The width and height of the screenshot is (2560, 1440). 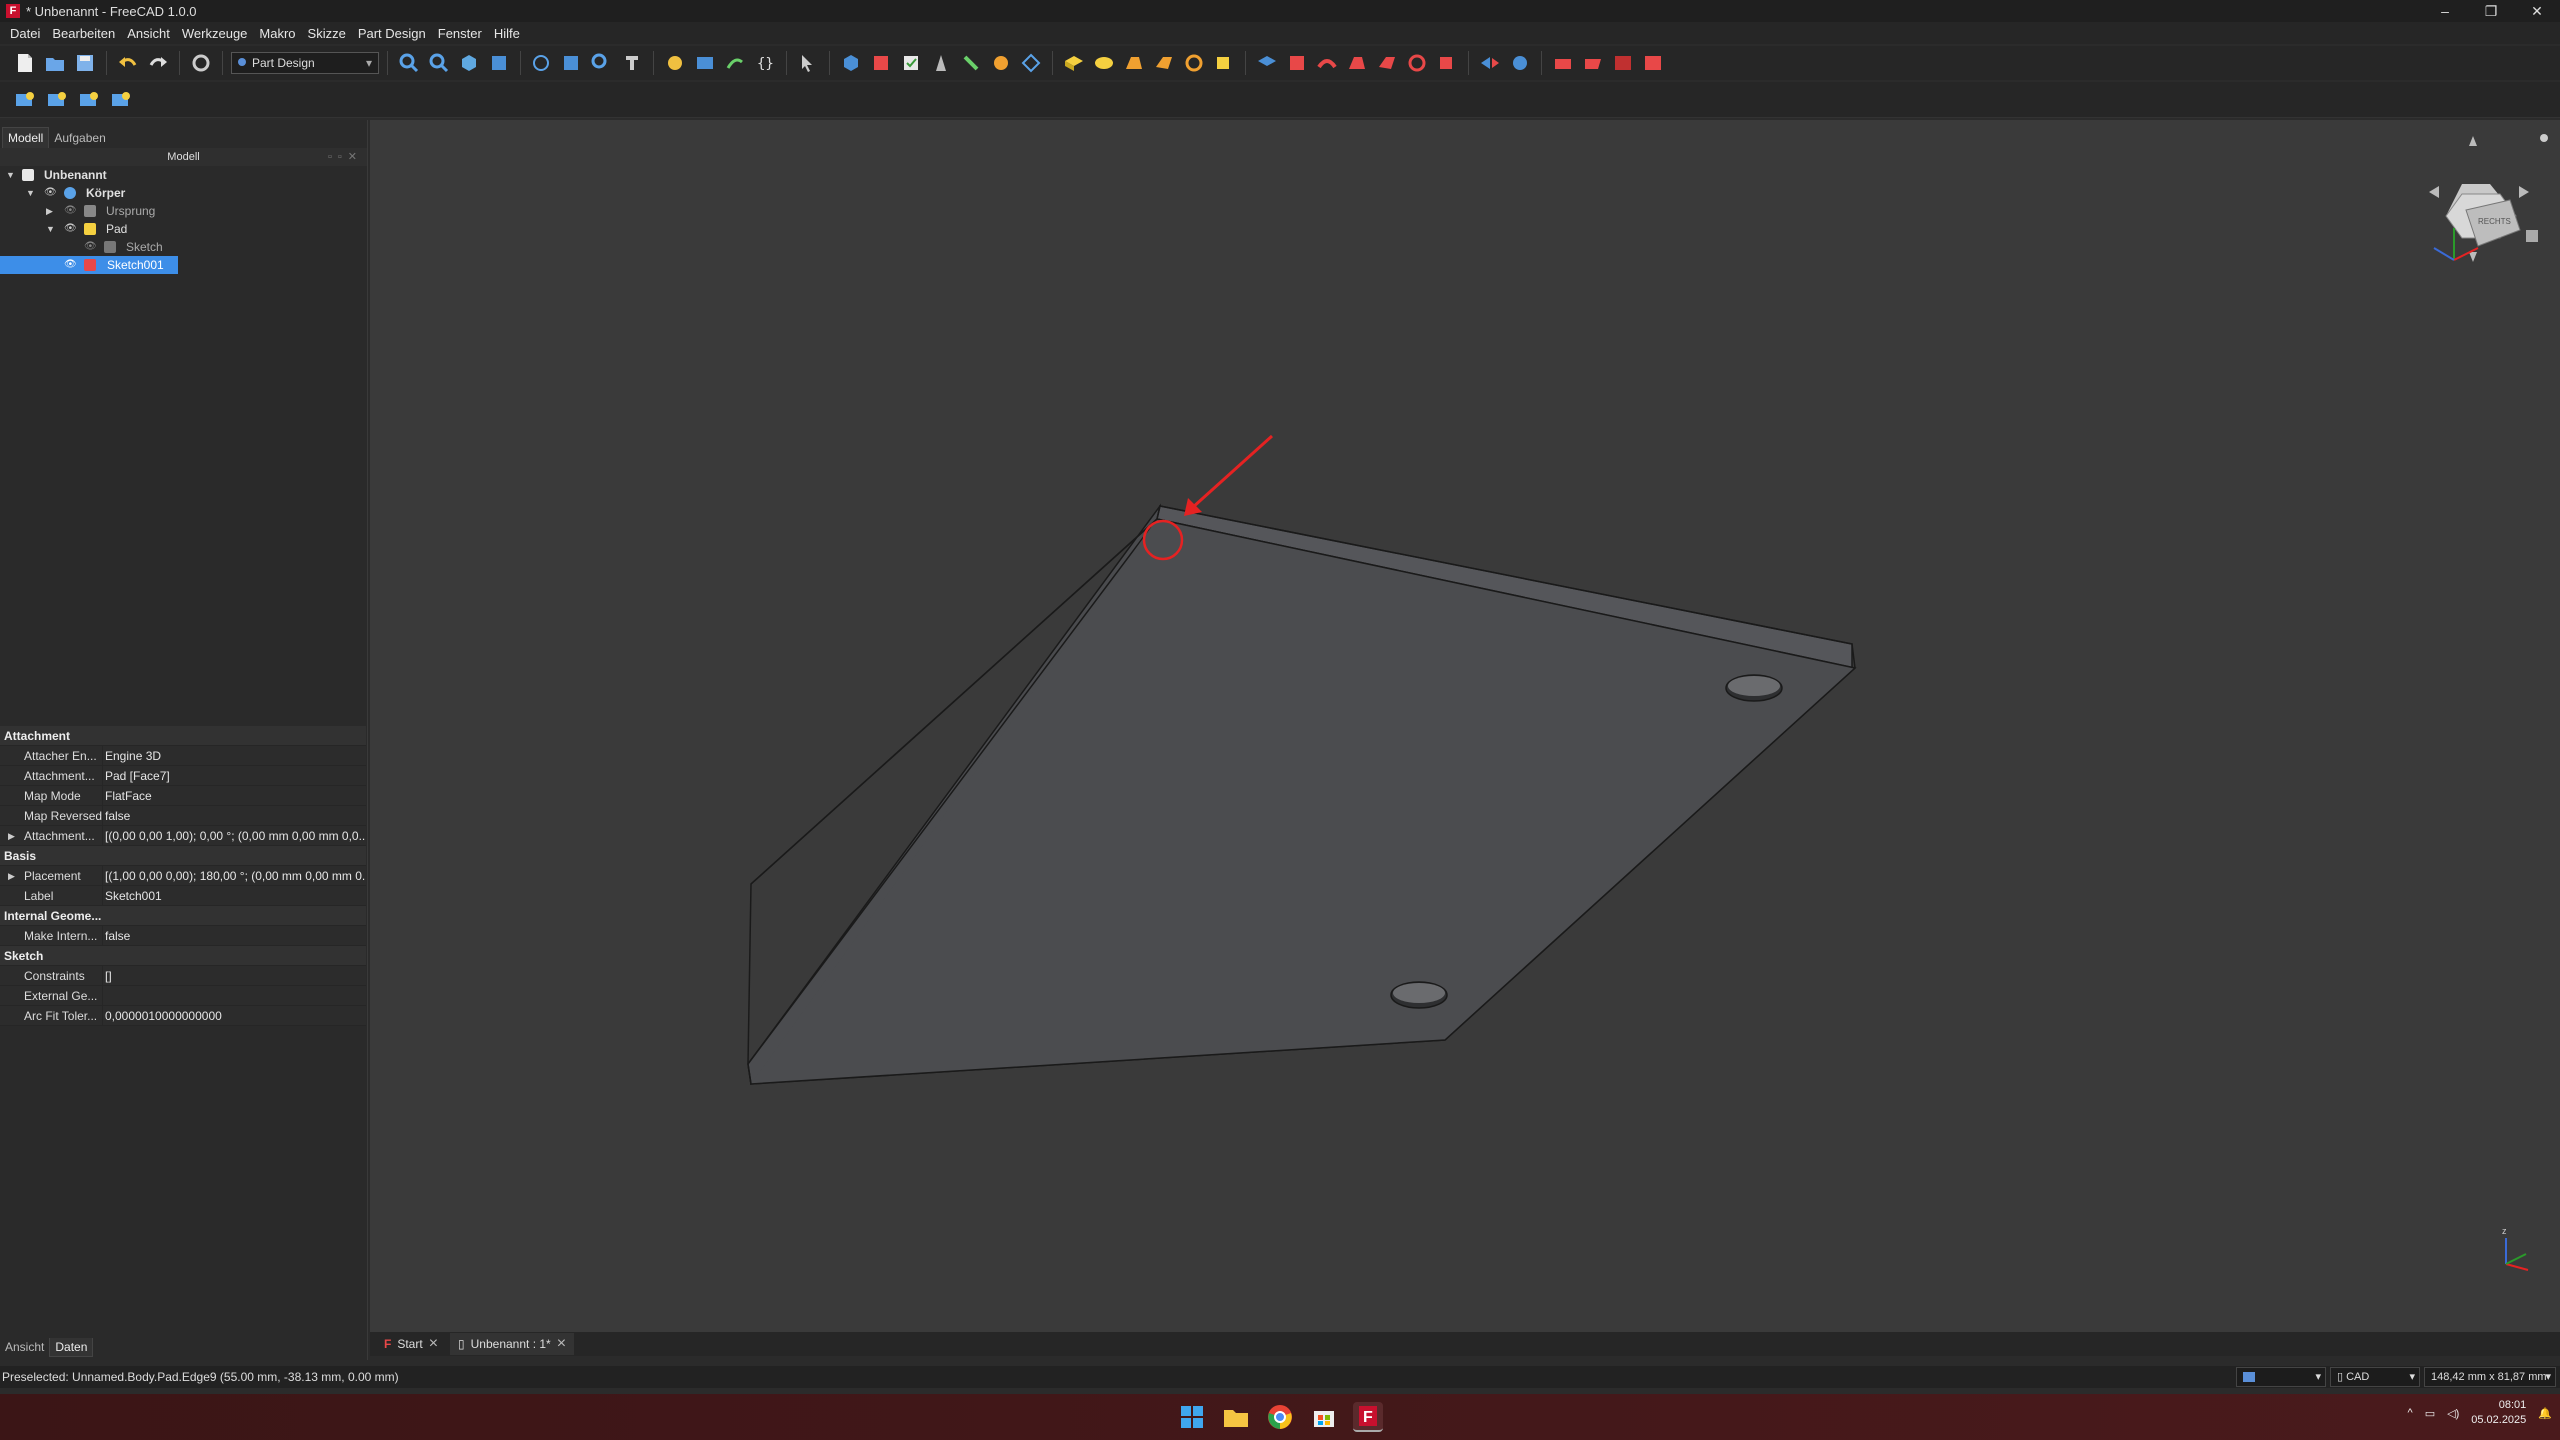 I want to click on menu-part-design: Part Design, so click(x=392, y=33).